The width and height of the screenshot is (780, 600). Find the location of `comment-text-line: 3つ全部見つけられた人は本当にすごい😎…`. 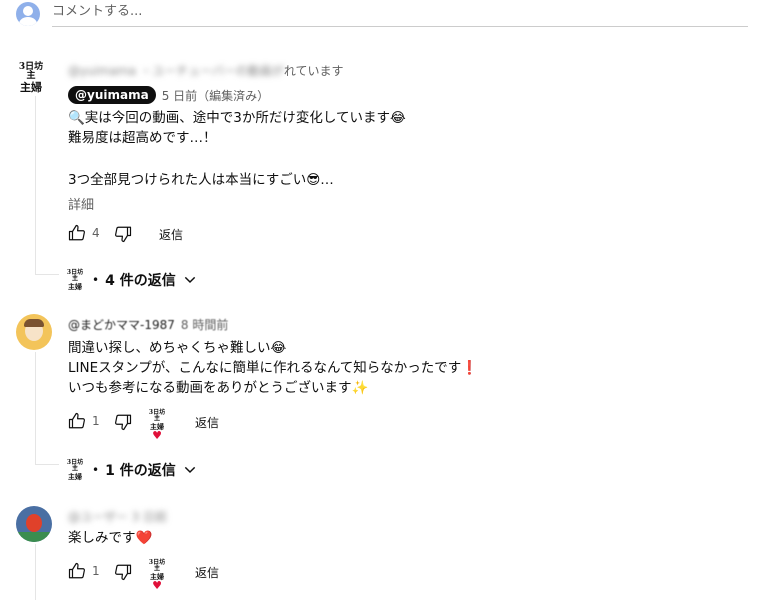

comment-text-line: 3つ全部見つけられた人は本当にすごい😎… is located at coordinates (201, 180).